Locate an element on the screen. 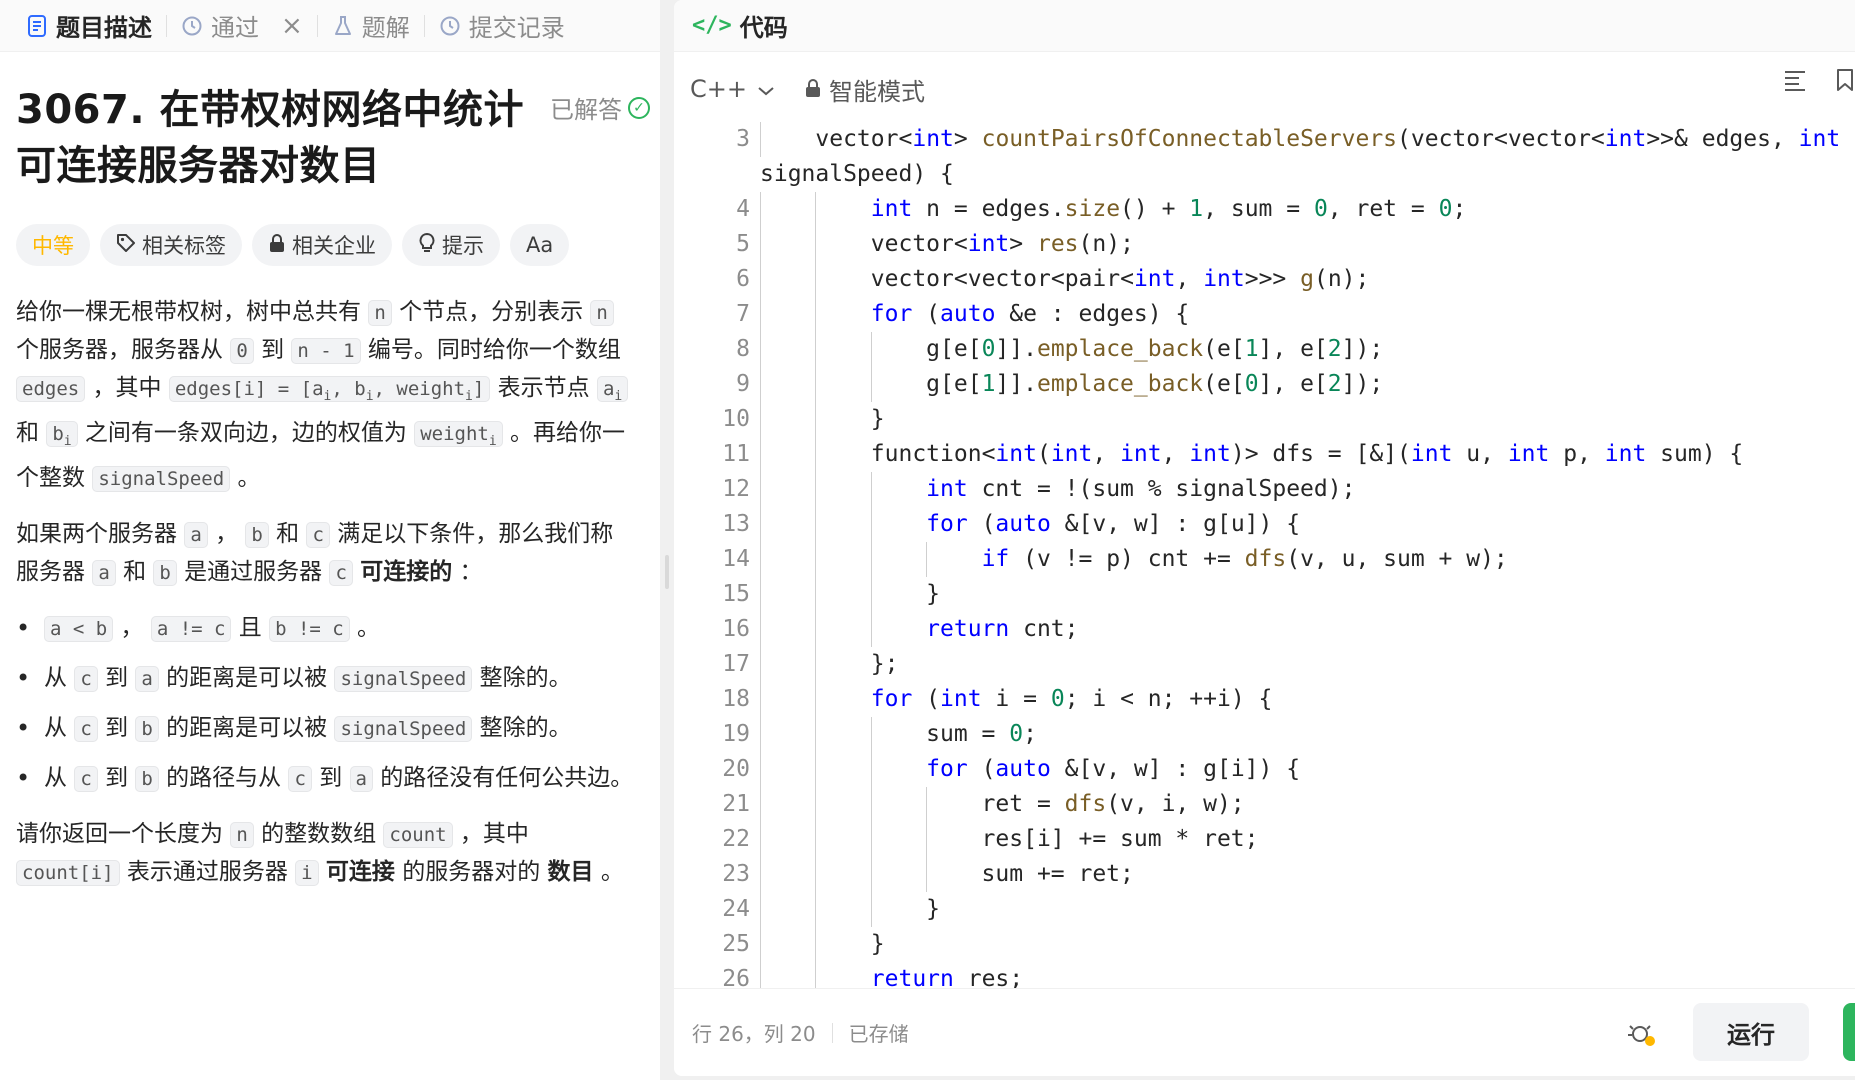  code-part: ] is located at coordinates (478, 389).